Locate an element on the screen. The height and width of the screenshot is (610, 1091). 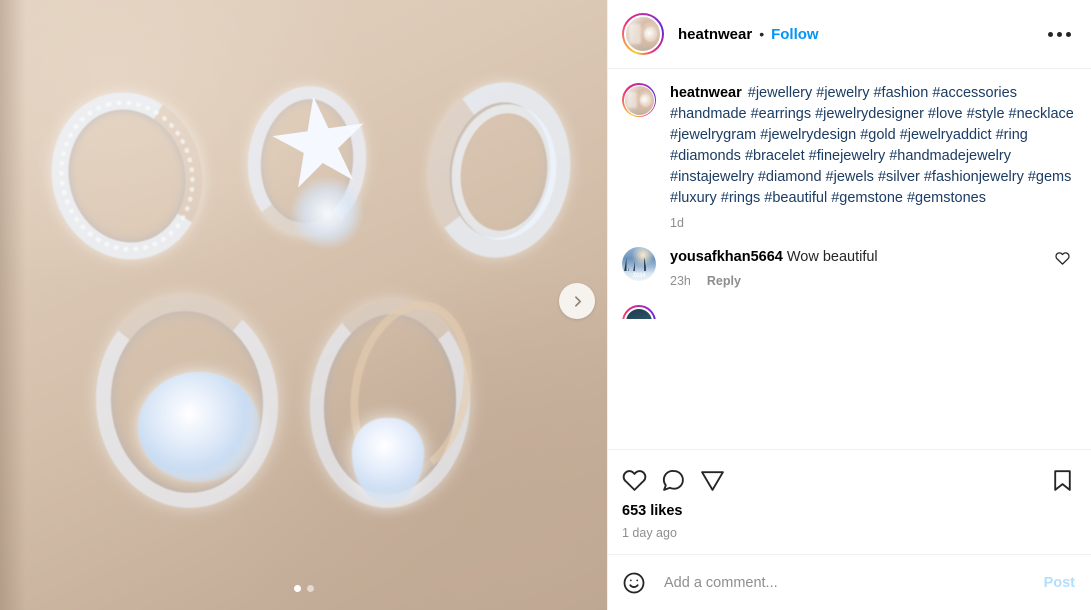
action-bar: 653 likes 1 day ago is located at coordinates (849, 501).